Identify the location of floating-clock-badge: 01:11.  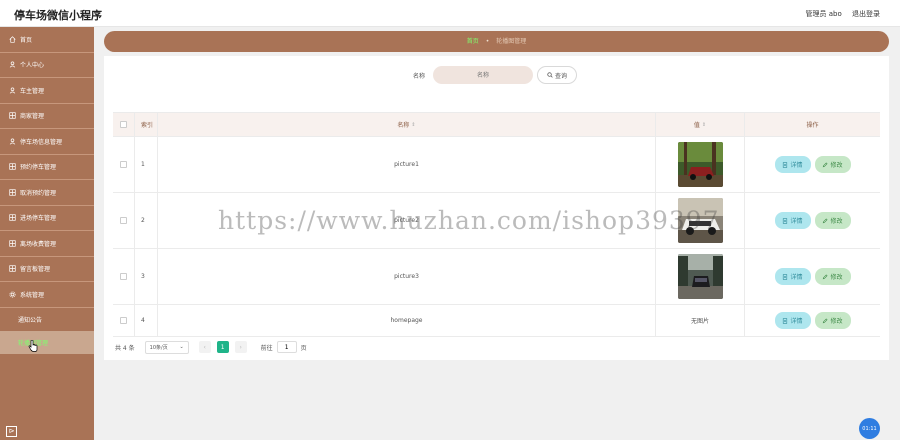
(869, 428).